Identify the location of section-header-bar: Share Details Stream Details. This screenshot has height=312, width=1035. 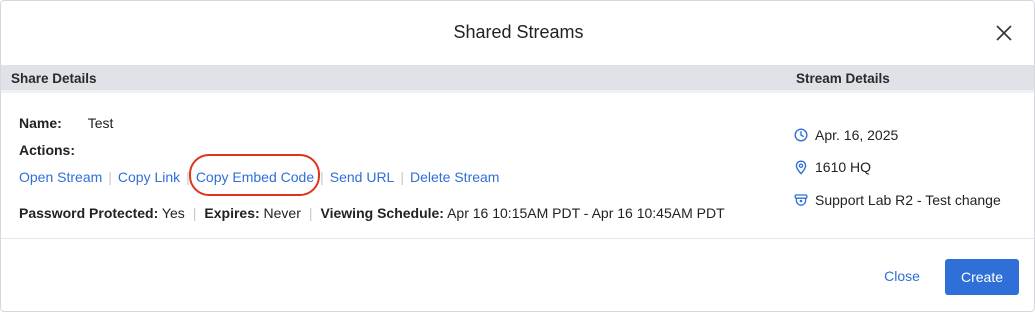
(517, 79).